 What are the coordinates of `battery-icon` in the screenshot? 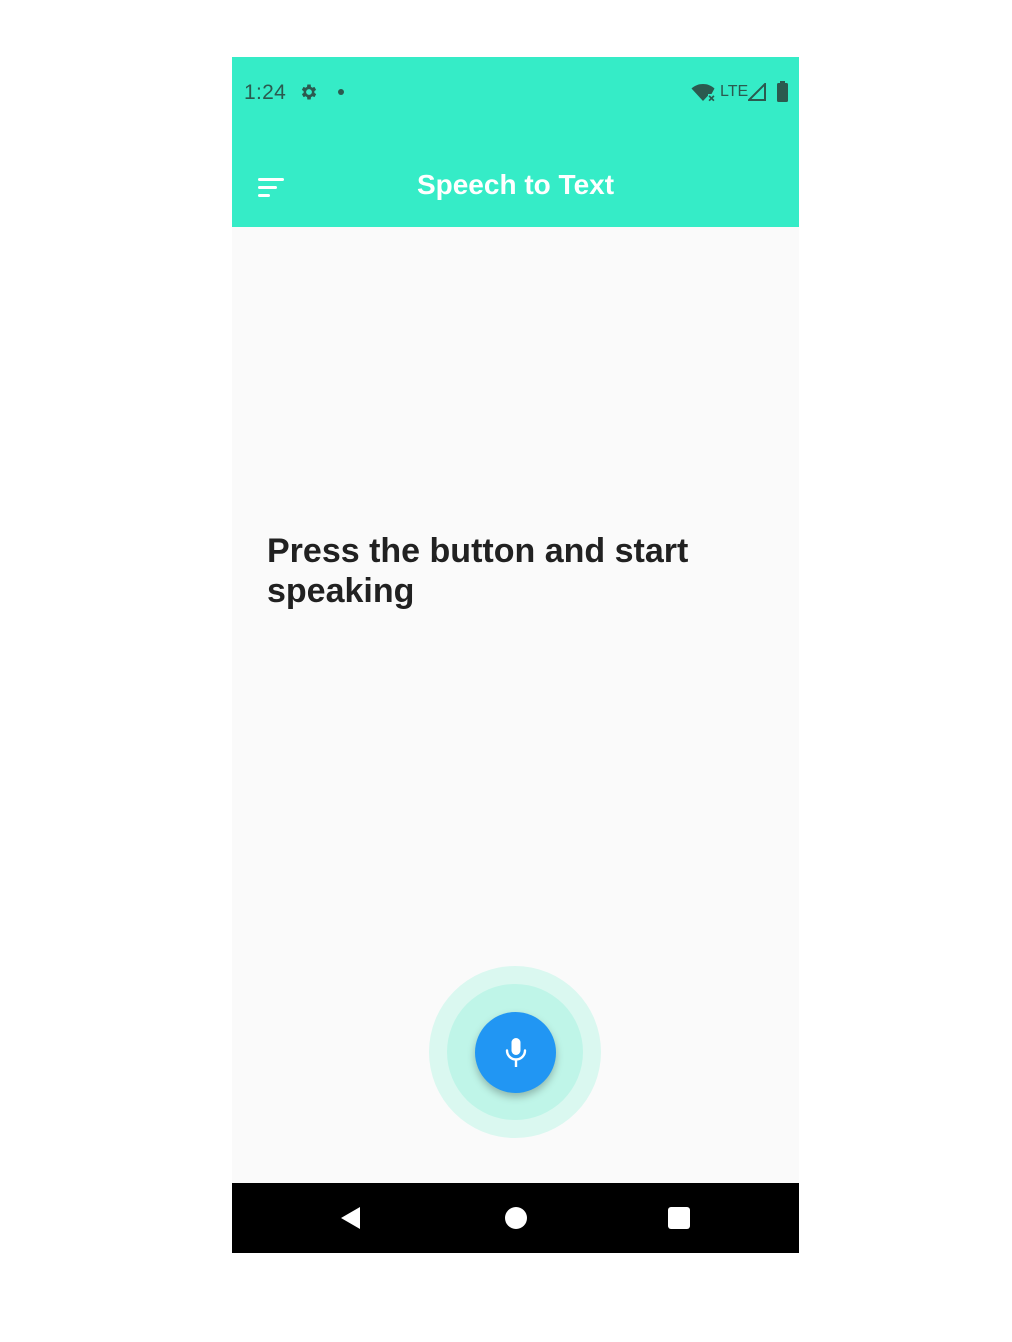 It's located at (782, 91).